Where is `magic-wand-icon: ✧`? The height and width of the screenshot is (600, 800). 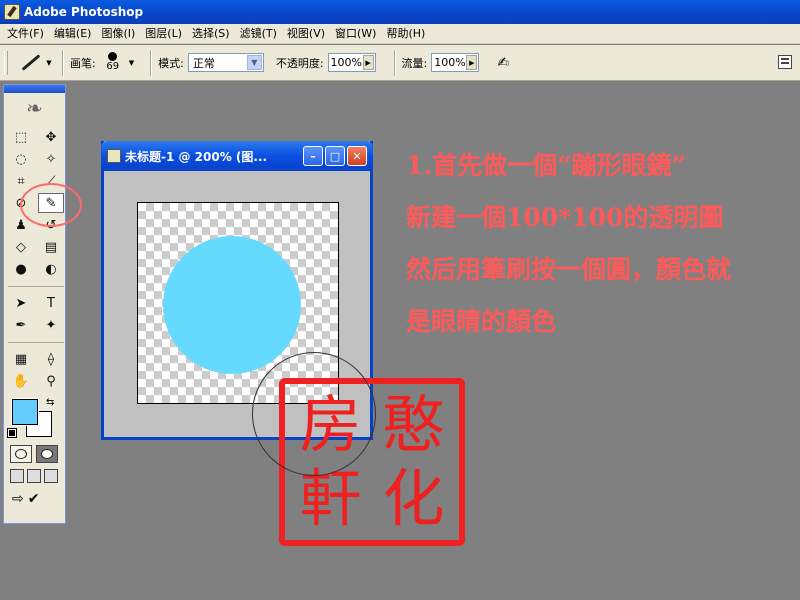 magic-wand-icon: ✧ is located at coordinates (51, 159).